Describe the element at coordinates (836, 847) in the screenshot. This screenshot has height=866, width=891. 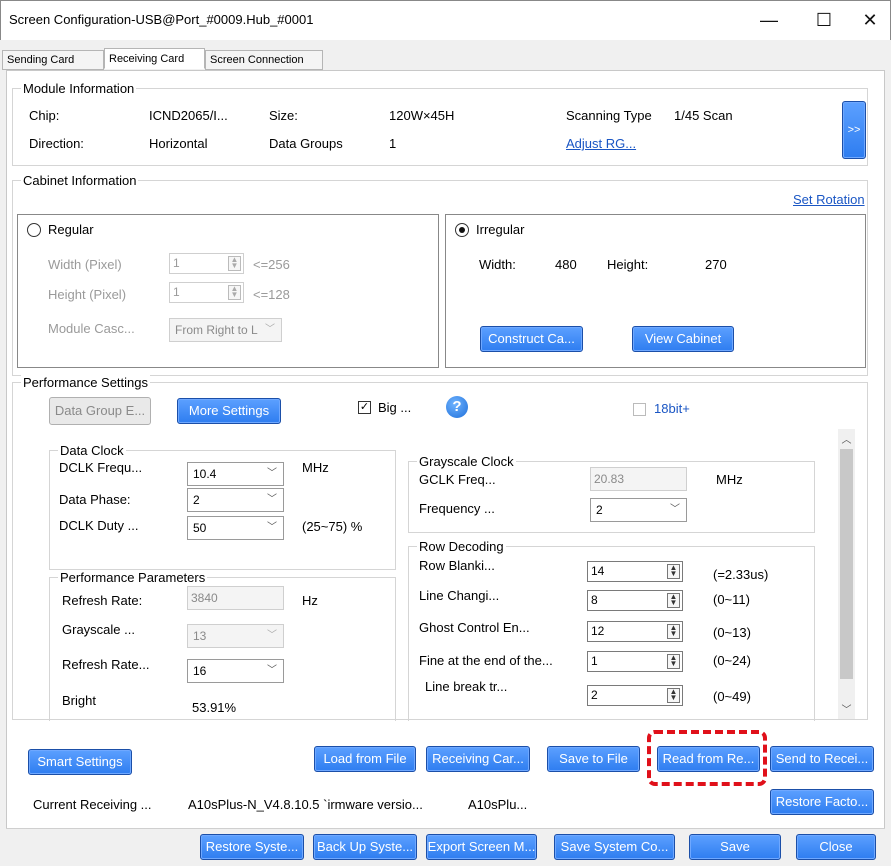
I see `close-button: Close` at that location.